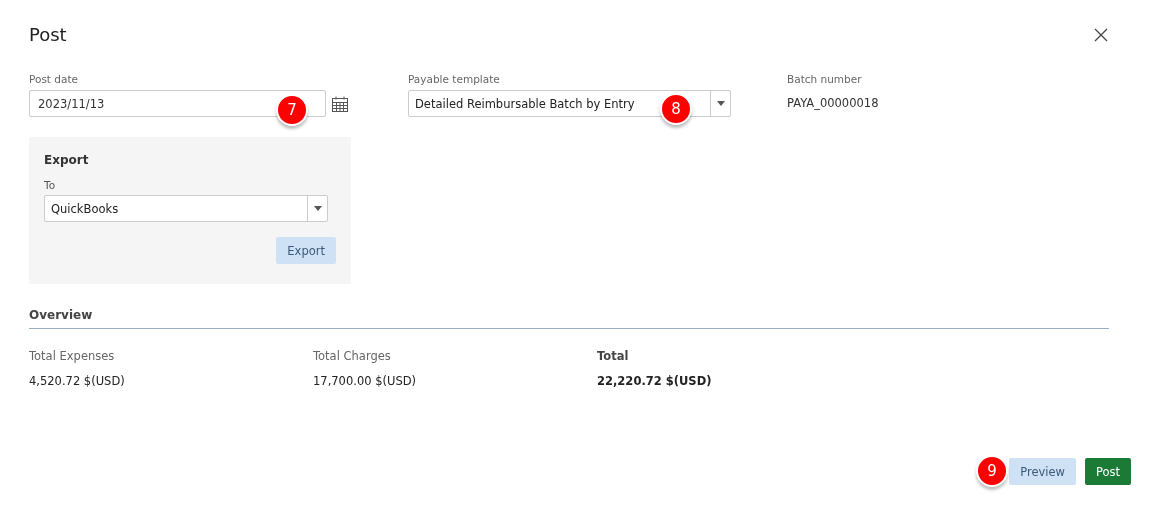  Describe the element at coordinates (365, 381) in the screenshot. I see `total-value: 17,700.00 $(USD)` at that location.